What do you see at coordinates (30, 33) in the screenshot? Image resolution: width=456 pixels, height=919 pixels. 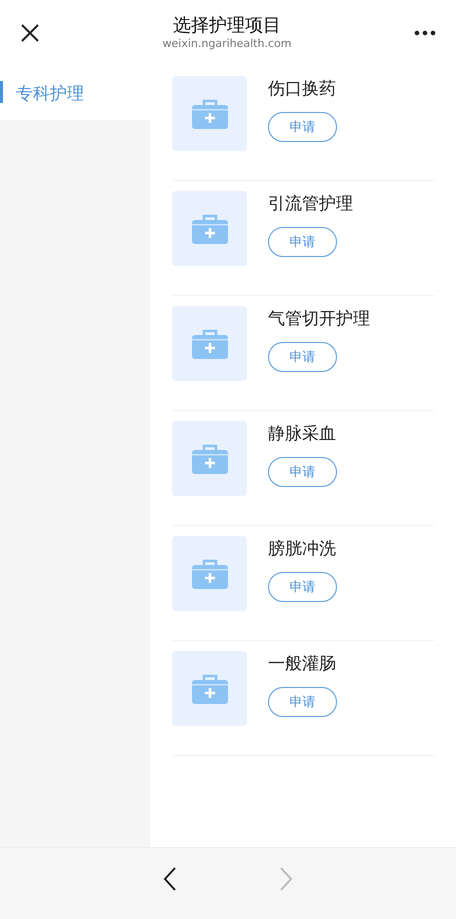 I see `close-icon` at bounding box center [30, 33].